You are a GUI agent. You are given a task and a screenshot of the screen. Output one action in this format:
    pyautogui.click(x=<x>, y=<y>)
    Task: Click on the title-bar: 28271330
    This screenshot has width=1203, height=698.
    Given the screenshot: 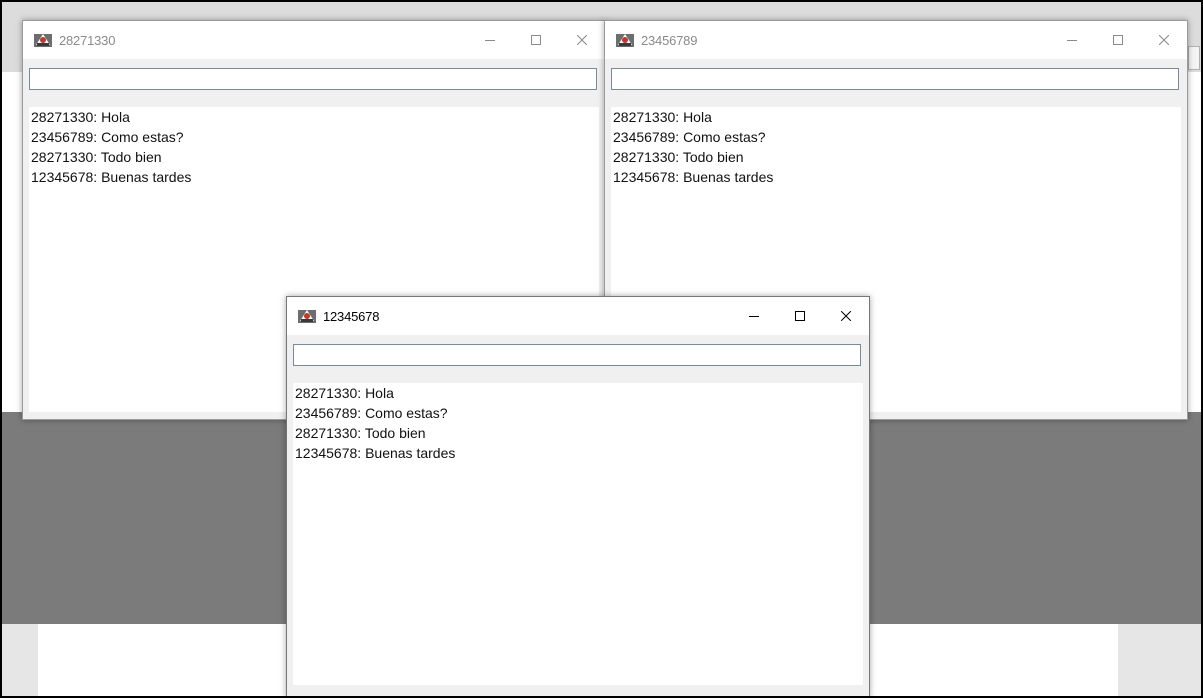 What is the action you would take?
    pyautogui.click(x=314, y=40)
    